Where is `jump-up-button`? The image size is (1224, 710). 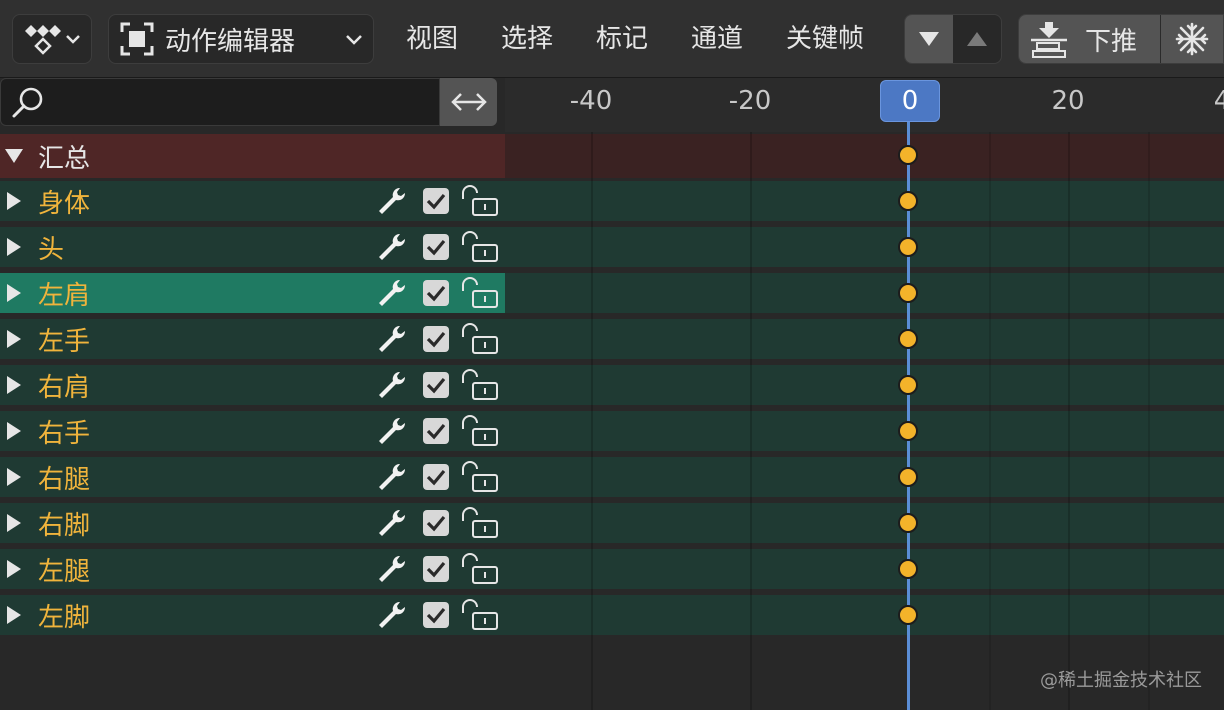
jump-up-button is located at coordinates (977, 39).